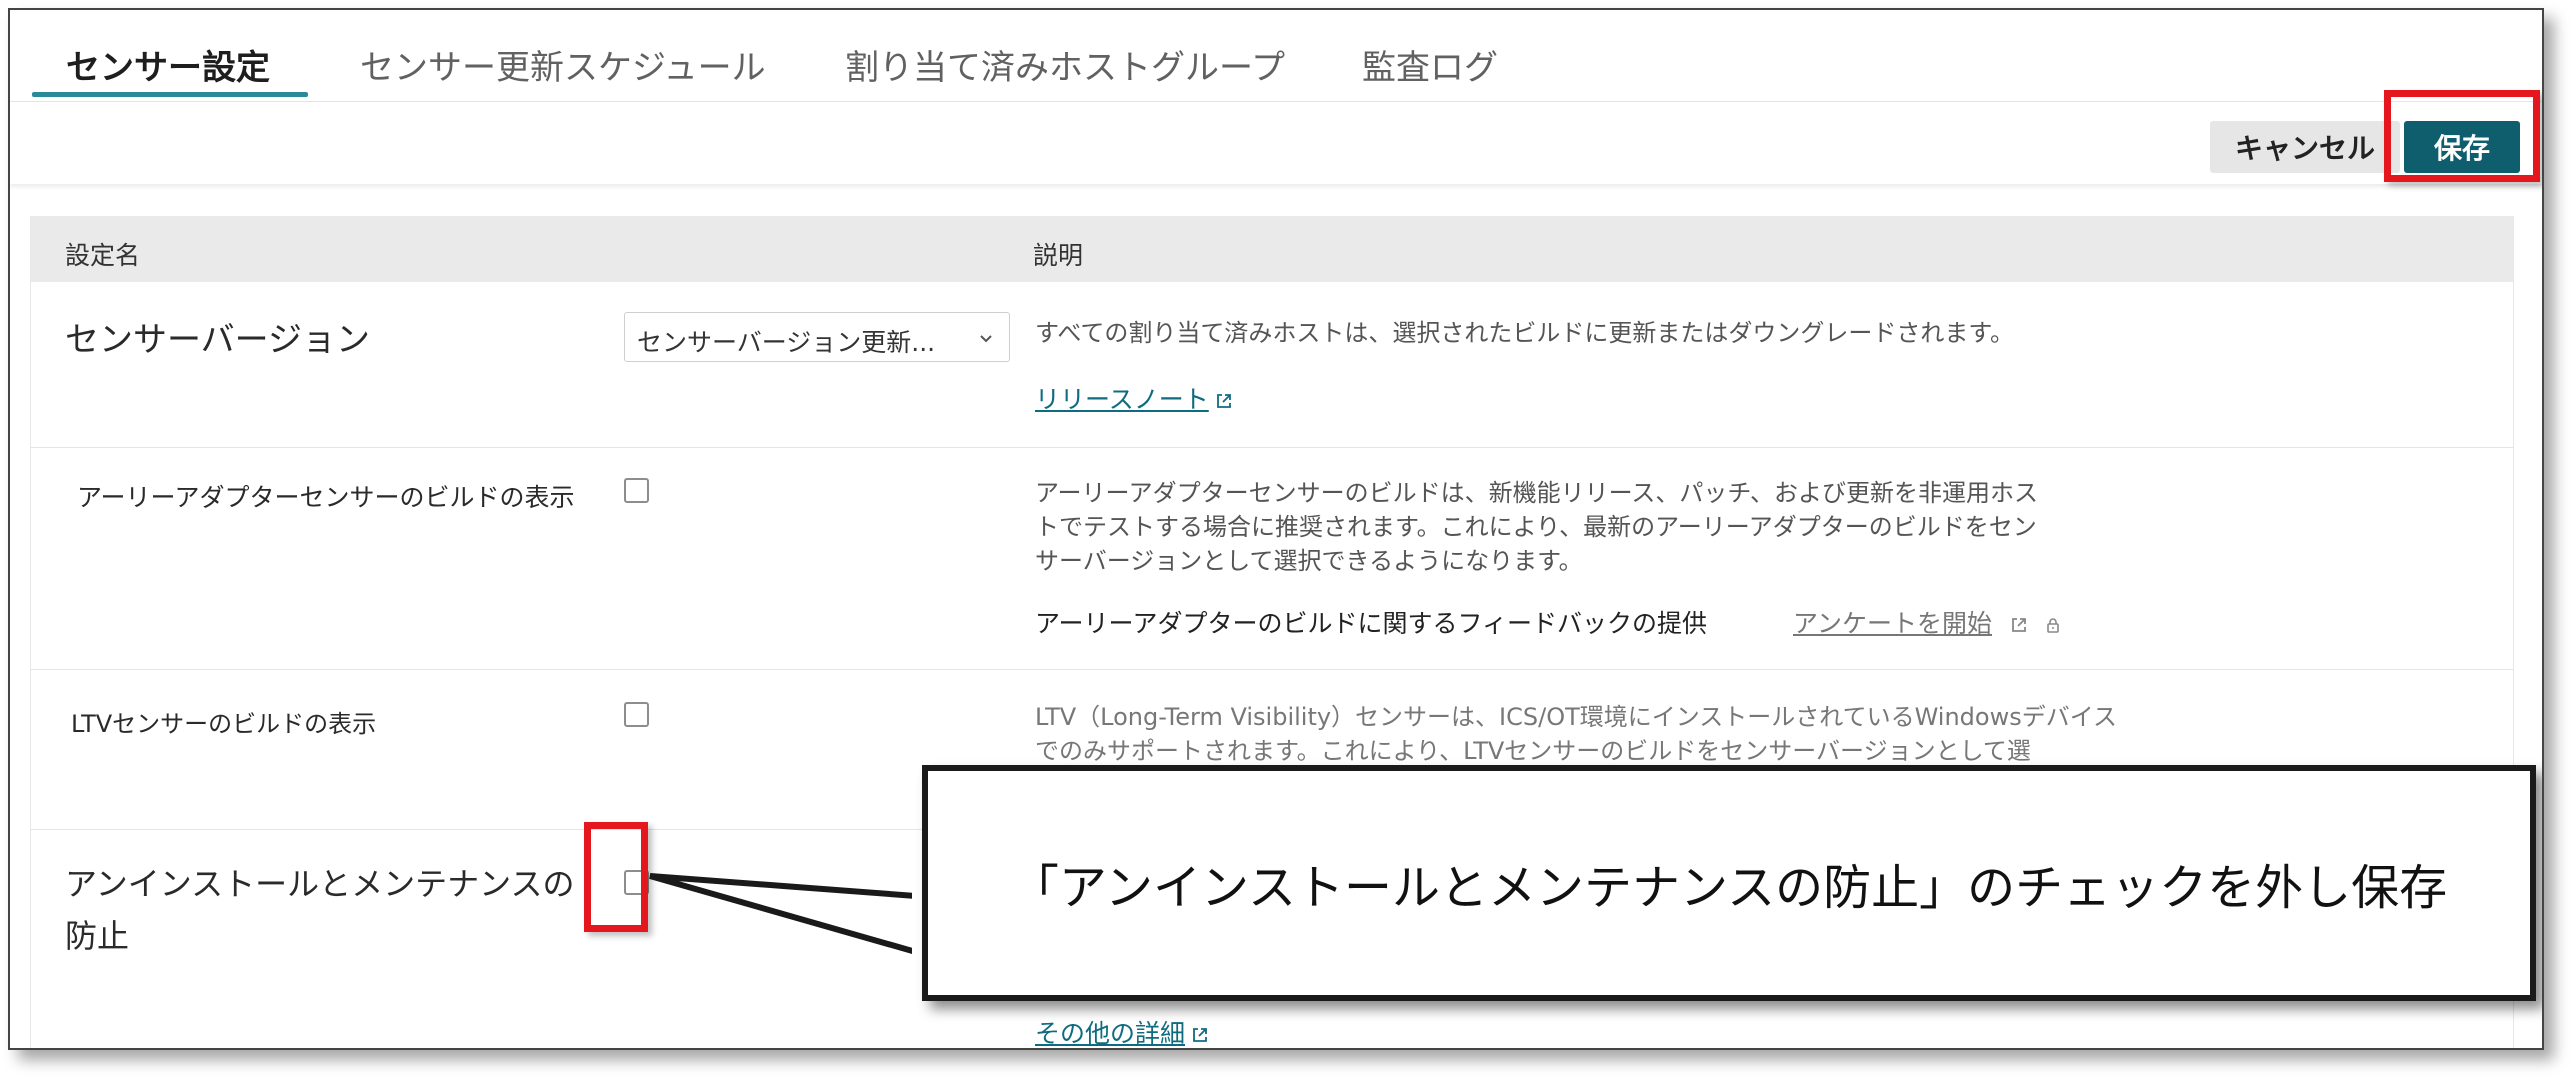 Image resolution: width=2576 pixels, height=1083 pixels. Describe the element at coordinates (1272, 249) in the screenshot. I see `table-header: 設定名 説明` at that location.